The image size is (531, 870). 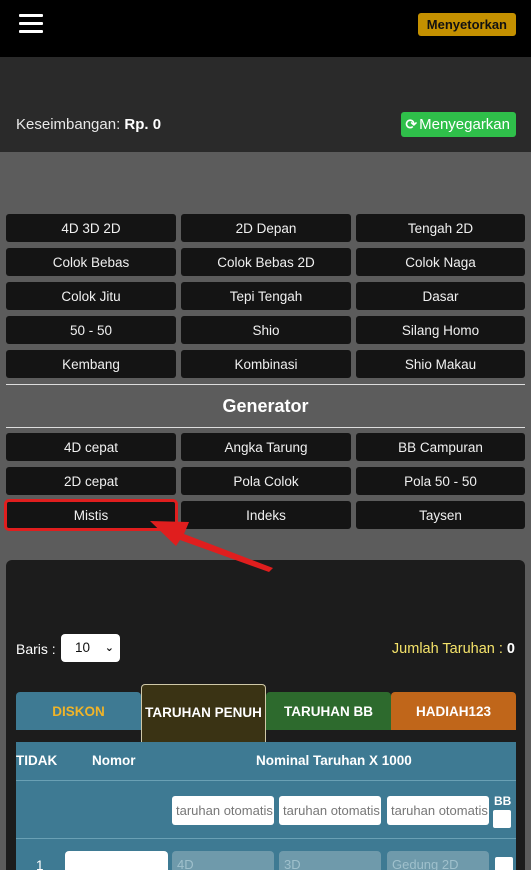 What do you see at coordinates (266, 515) in the screenshot?
I see `generator-button: Indeks` at bounding box center [266, 515].